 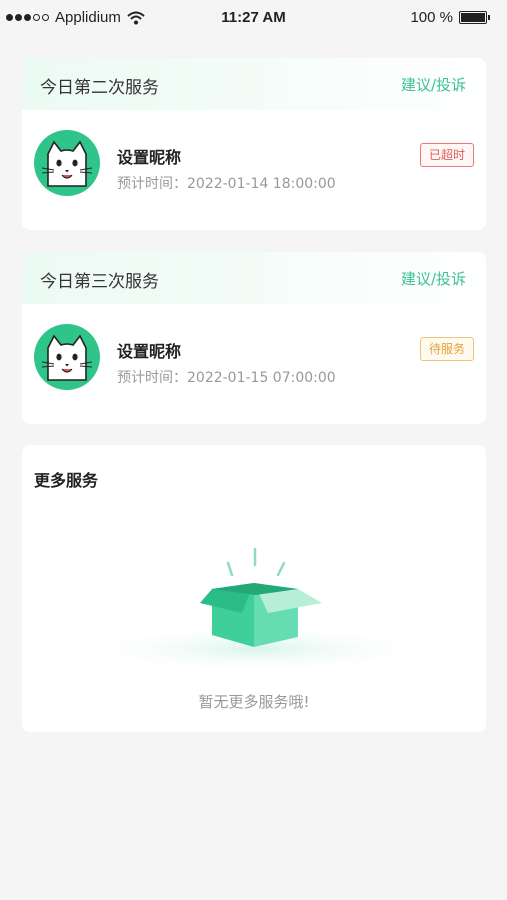 I want to click on status-right: 100 %, so click(x=450, y=17).